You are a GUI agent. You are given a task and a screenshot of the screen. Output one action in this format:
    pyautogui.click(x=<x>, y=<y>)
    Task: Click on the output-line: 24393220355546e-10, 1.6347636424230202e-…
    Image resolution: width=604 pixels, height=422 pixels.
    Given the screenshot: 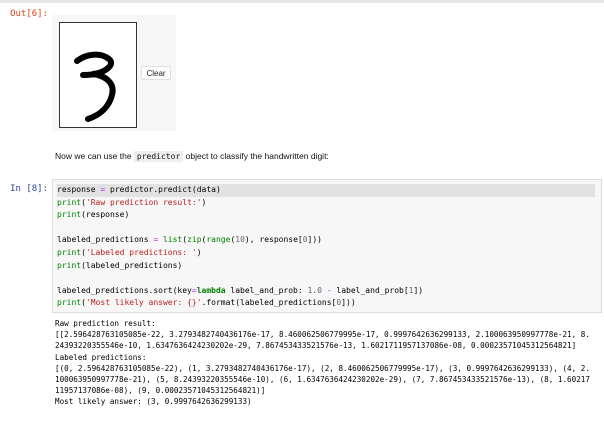 What is the action you would take?
    pyautogui.click(x=316, y=346)
    